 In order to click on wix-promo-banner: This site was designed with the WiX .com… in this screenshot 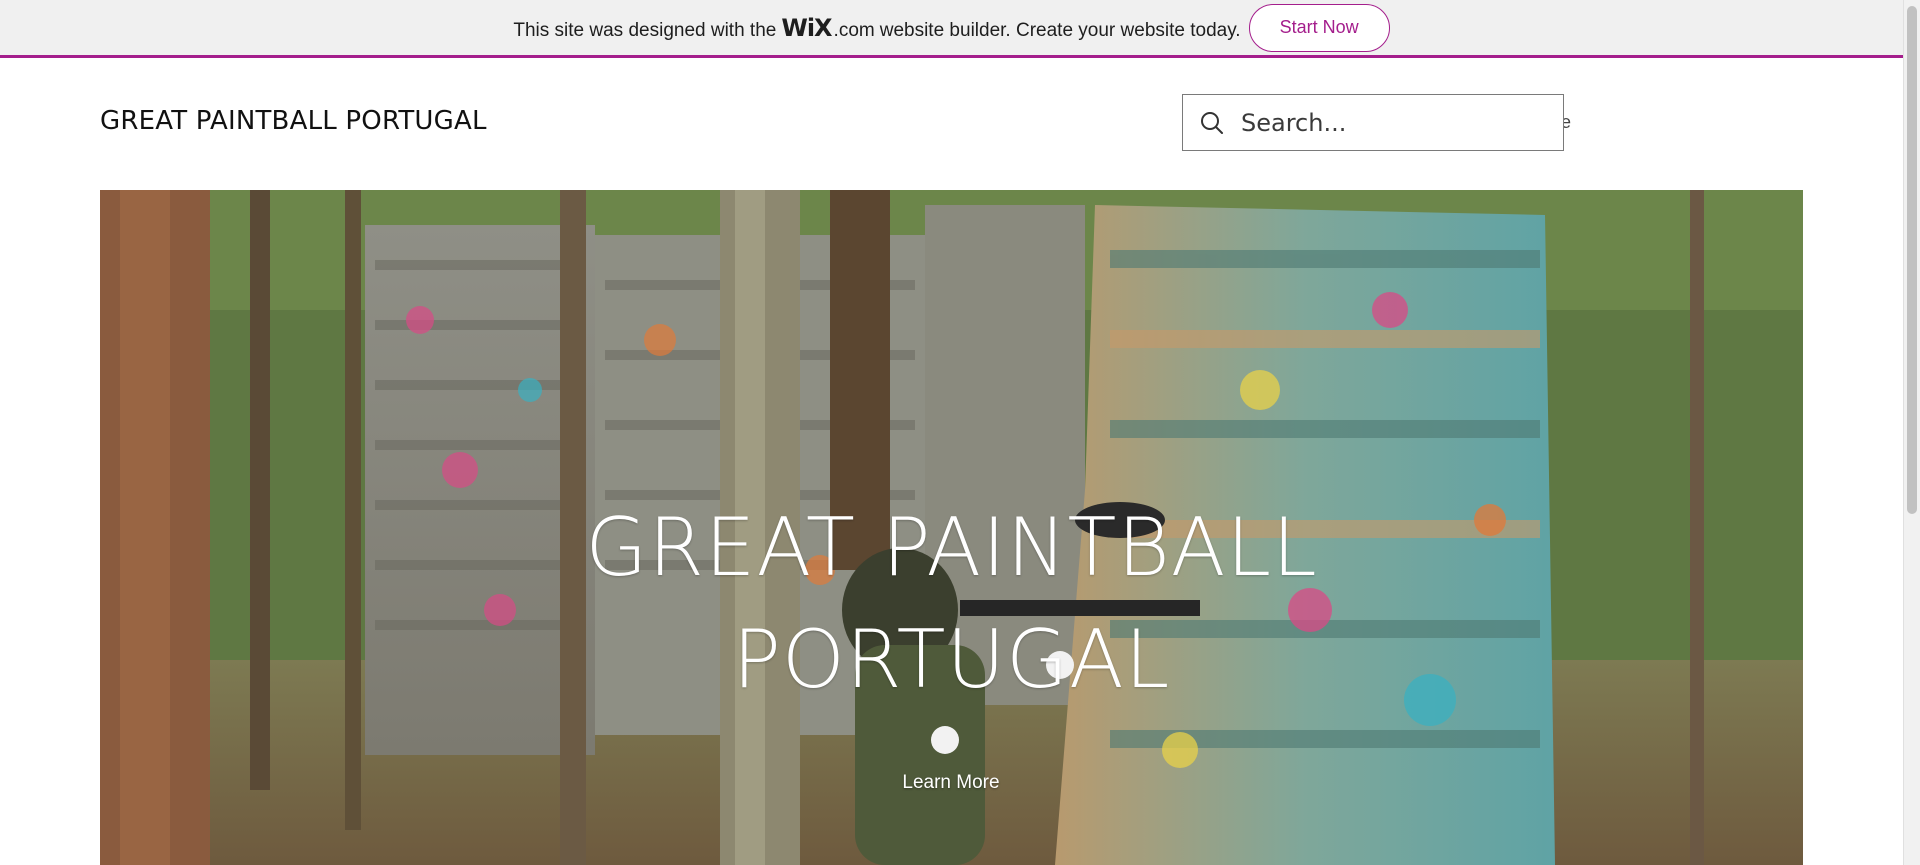, I will do `click(951, 29)`.